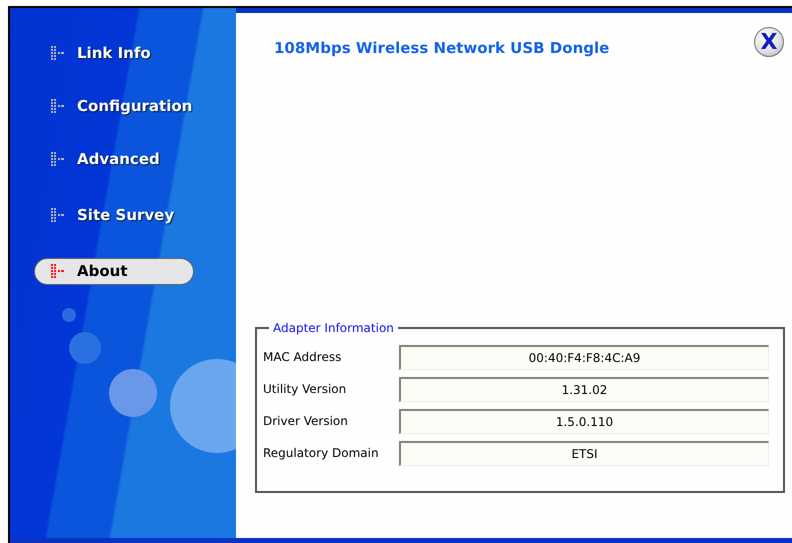  Describe the element at coordinates (305, 389) in the screenshot. I see `field-label: Utility Version` at that location.